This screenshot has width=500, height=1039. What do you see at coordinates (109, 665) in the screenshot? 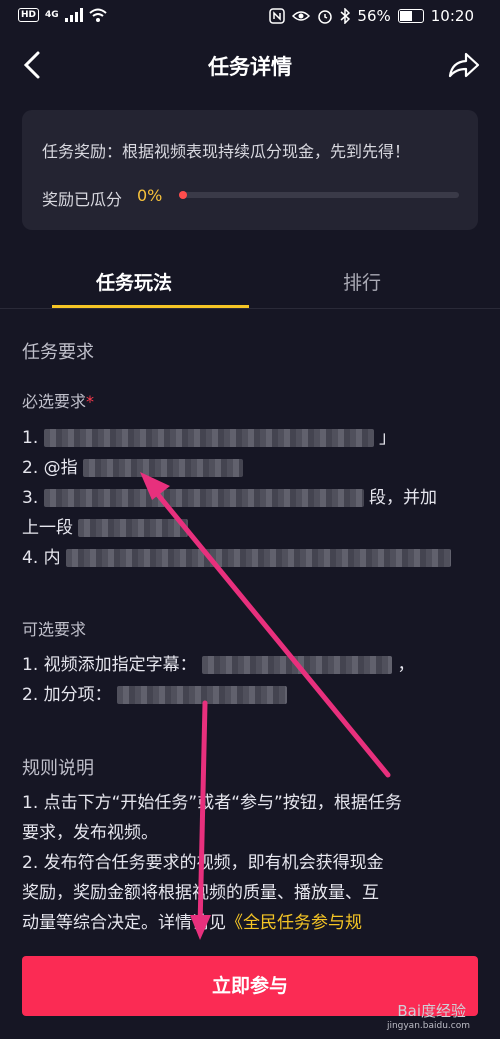
I see `item-text: 1. 视频添加指定字幕：` at bounding box center [109, 665].